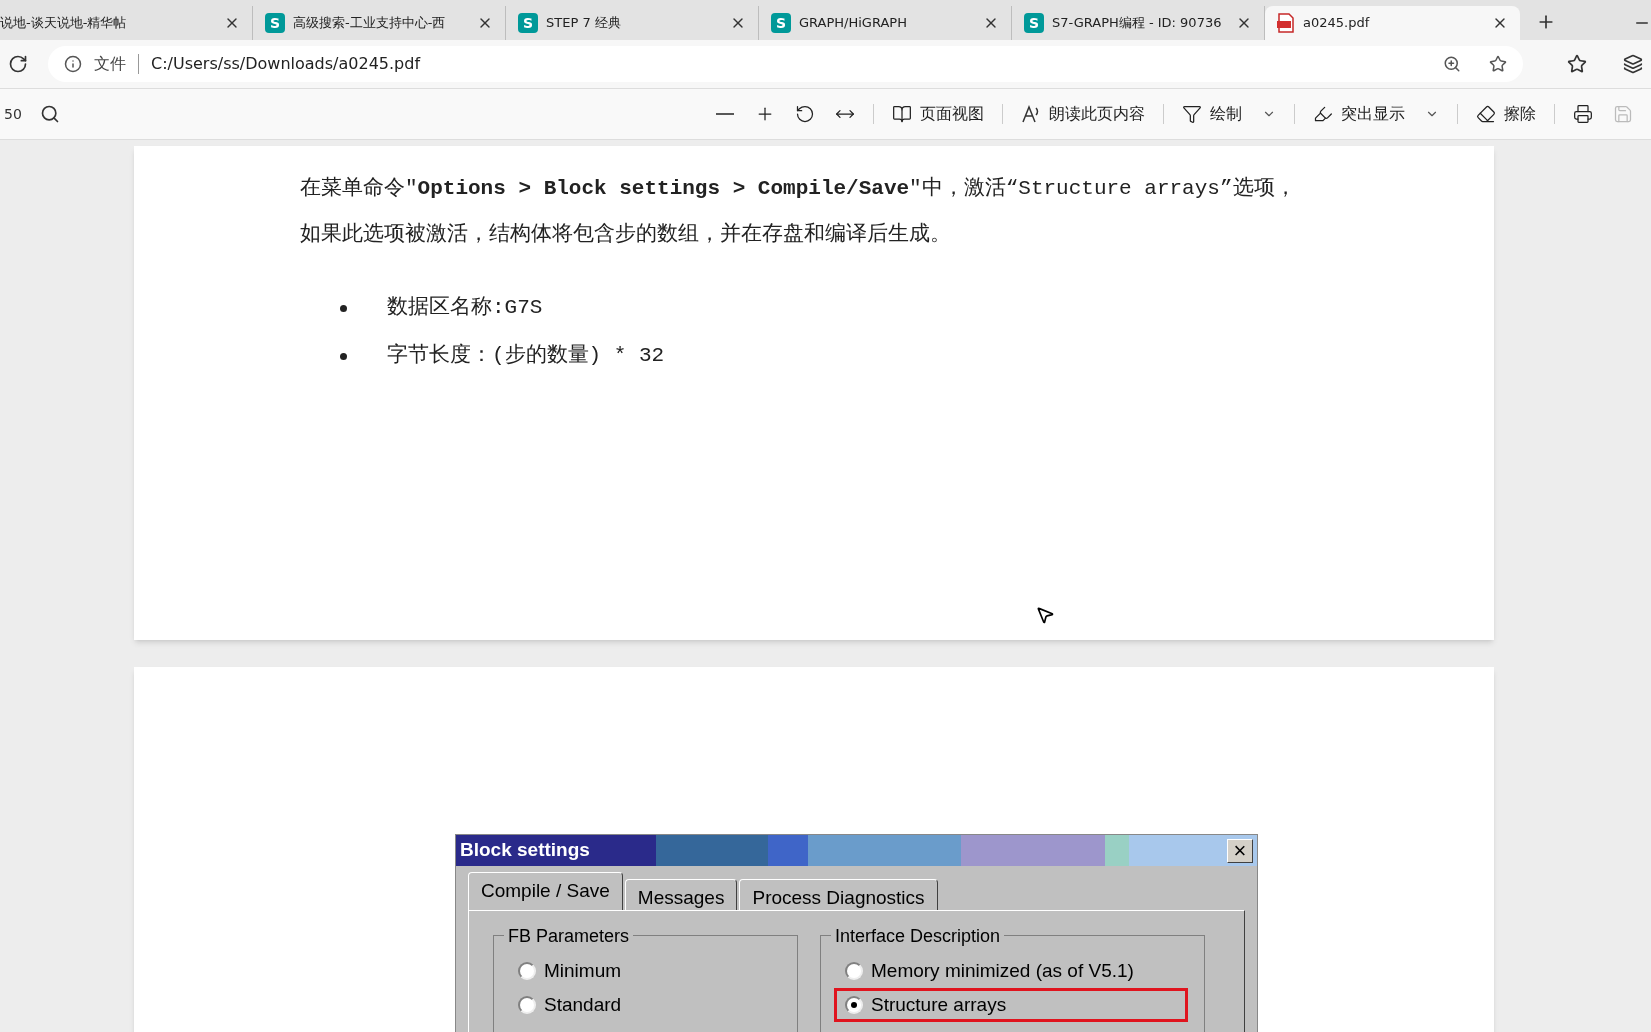  I want to click on dialog-tab: Messages, so click(681, 894).